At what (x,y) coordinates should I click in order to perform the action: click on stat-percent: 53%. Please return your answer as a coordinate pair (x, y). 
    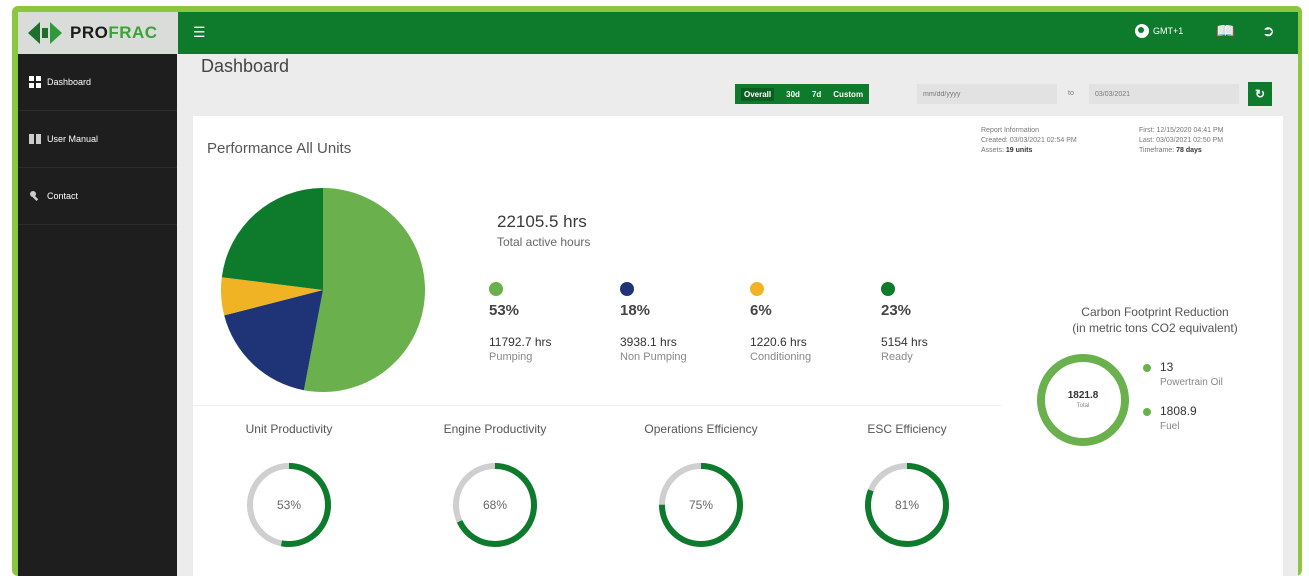
    Looking at the image, I should click on (504, 310).